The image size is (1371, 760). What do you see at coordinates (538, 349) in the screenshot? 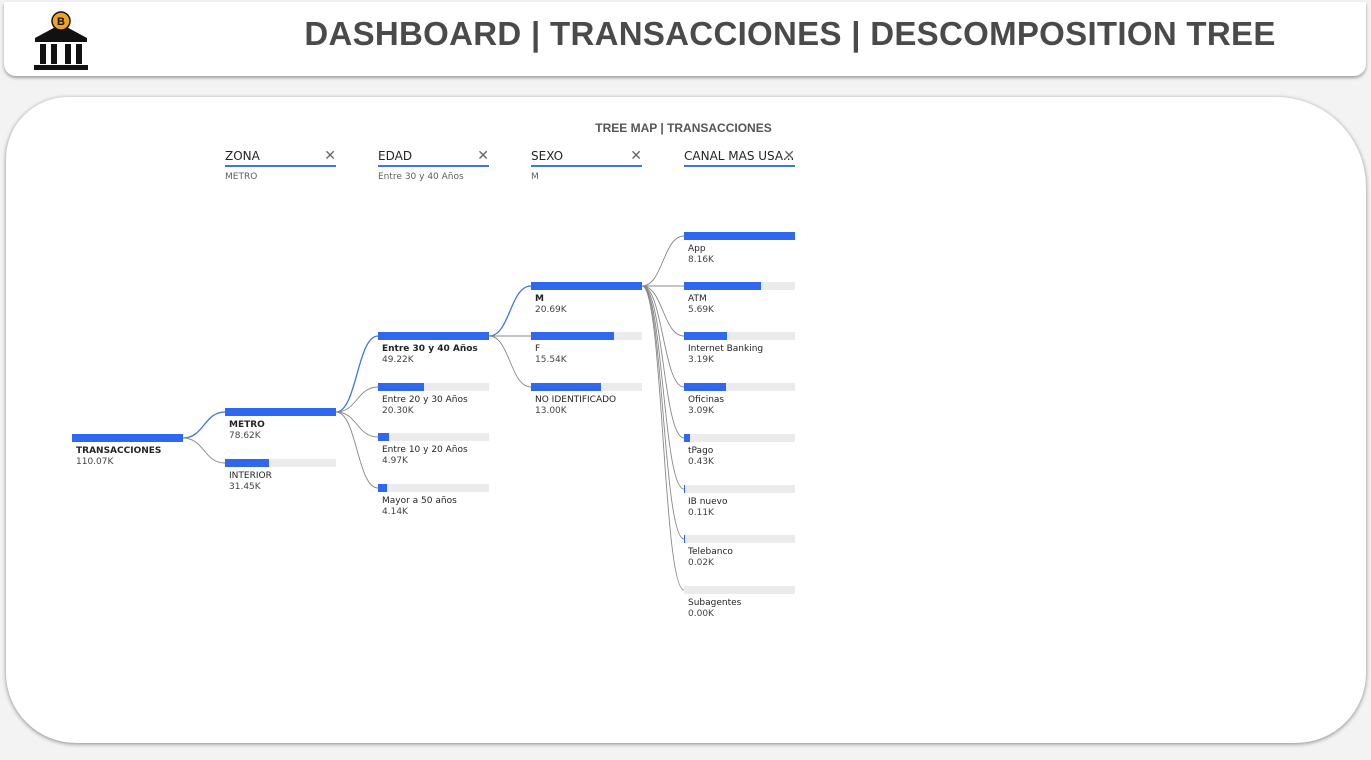
I see `node-label: F` at bounding box center [538, 349].